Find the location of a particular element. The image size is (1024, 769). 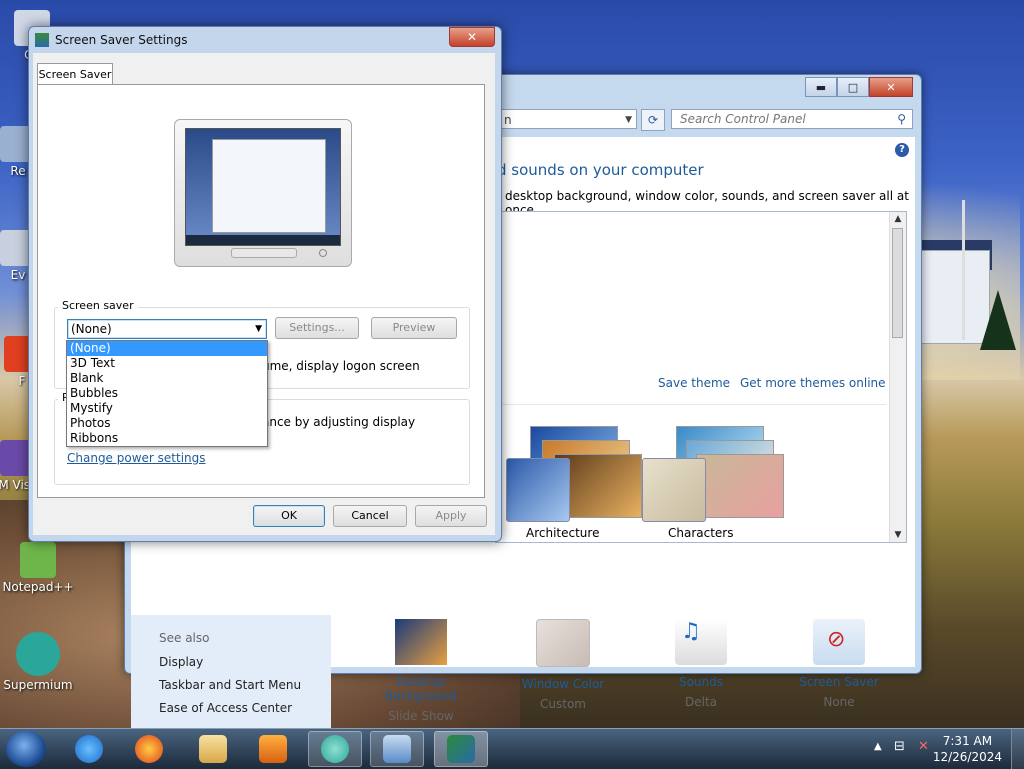

select-value: (None) is located at coordinates (91, 329).